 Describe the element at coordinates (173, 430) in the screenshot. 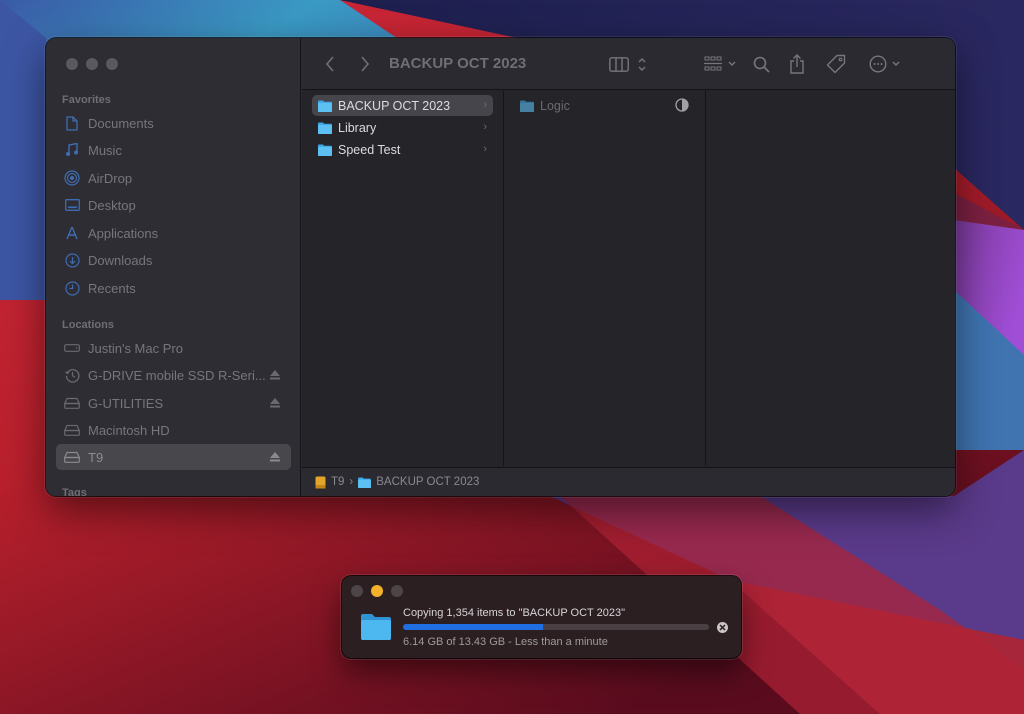

I see `sidebar-item-macintosh-hd: Macintosh HD` at that location.